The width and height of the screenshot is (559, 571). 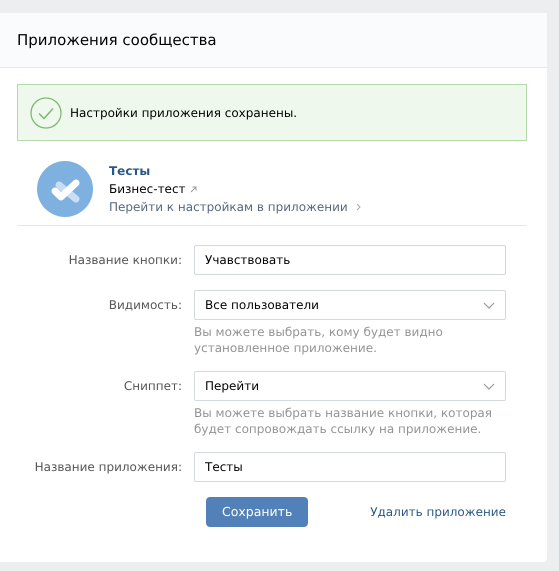 I want to click on input-field: Тесты, so click(x=350, y=467).